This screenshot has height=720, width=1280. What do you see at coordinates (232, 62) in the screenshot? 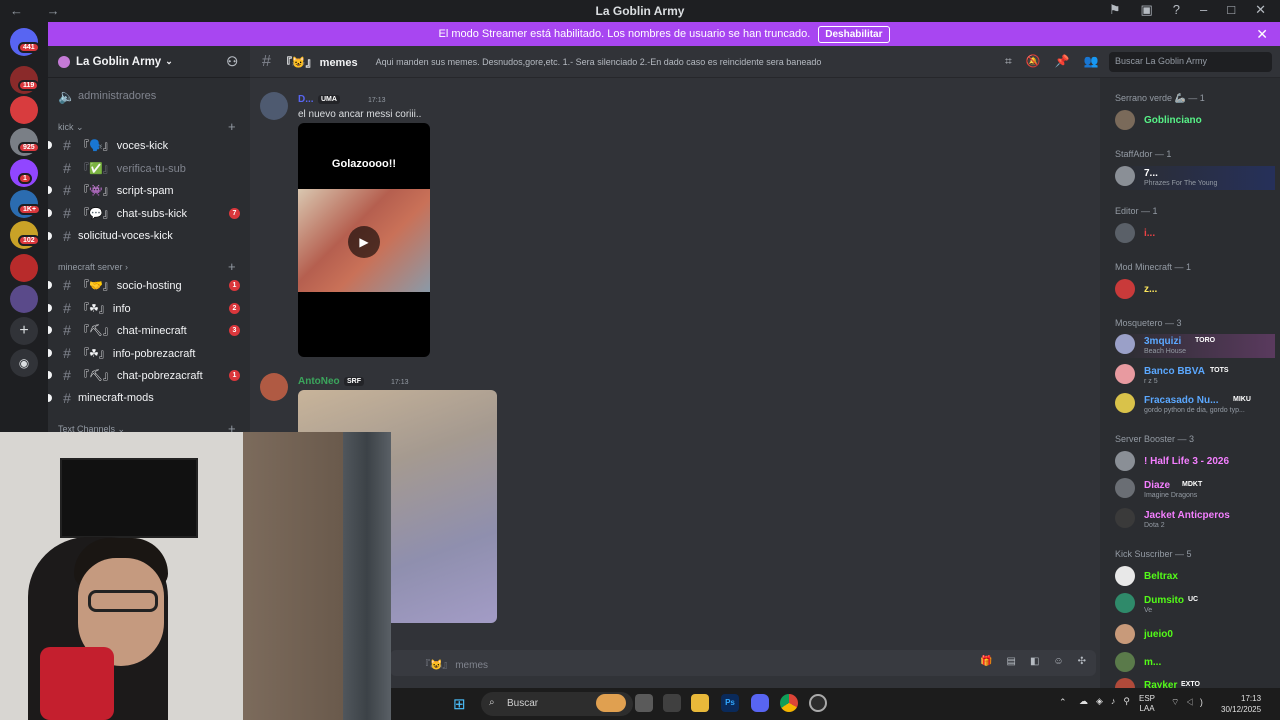
I see `invite-icon: ⚇` at bounding box center [232, 62].